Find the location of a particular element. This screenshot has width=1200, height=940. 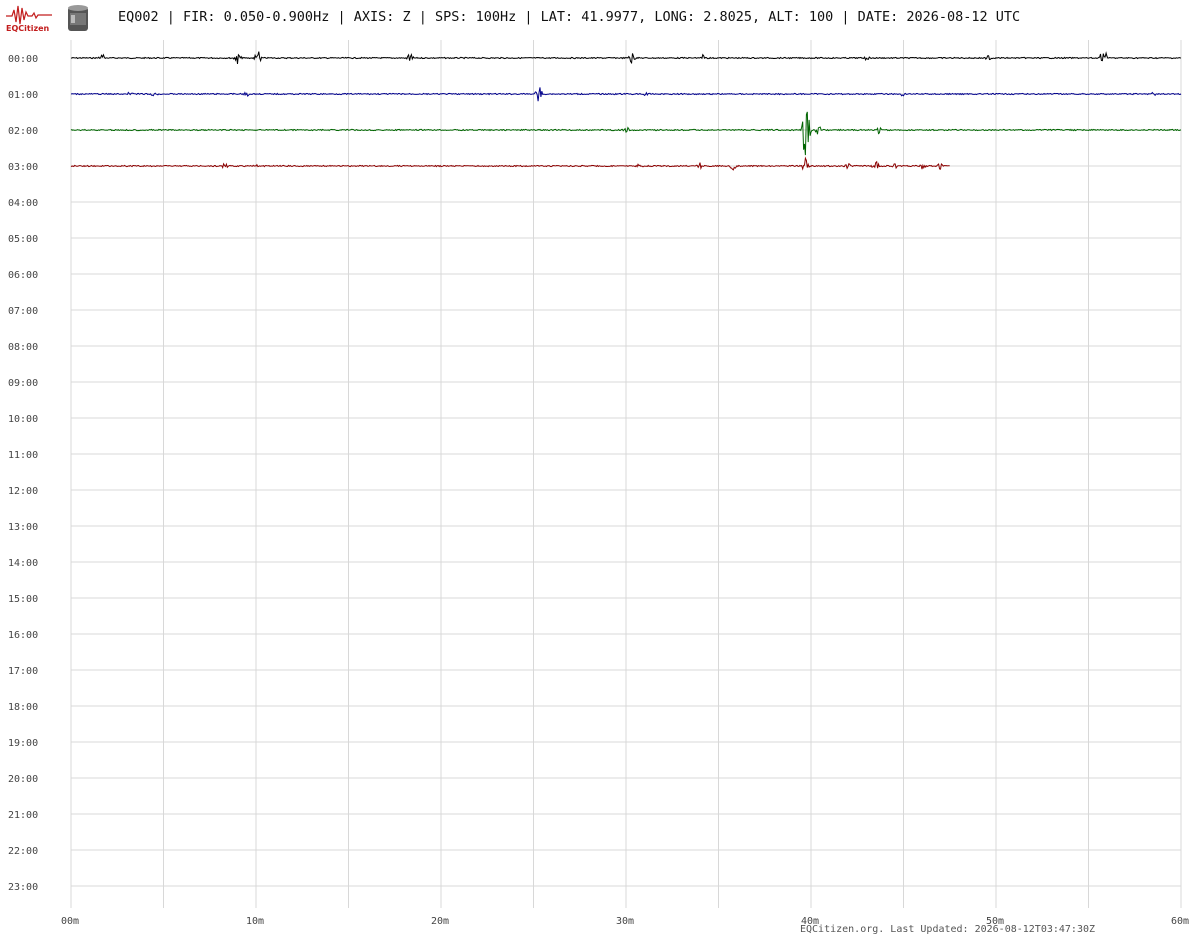

x-tick-label: 60m is located at coordinates (1180, 921).